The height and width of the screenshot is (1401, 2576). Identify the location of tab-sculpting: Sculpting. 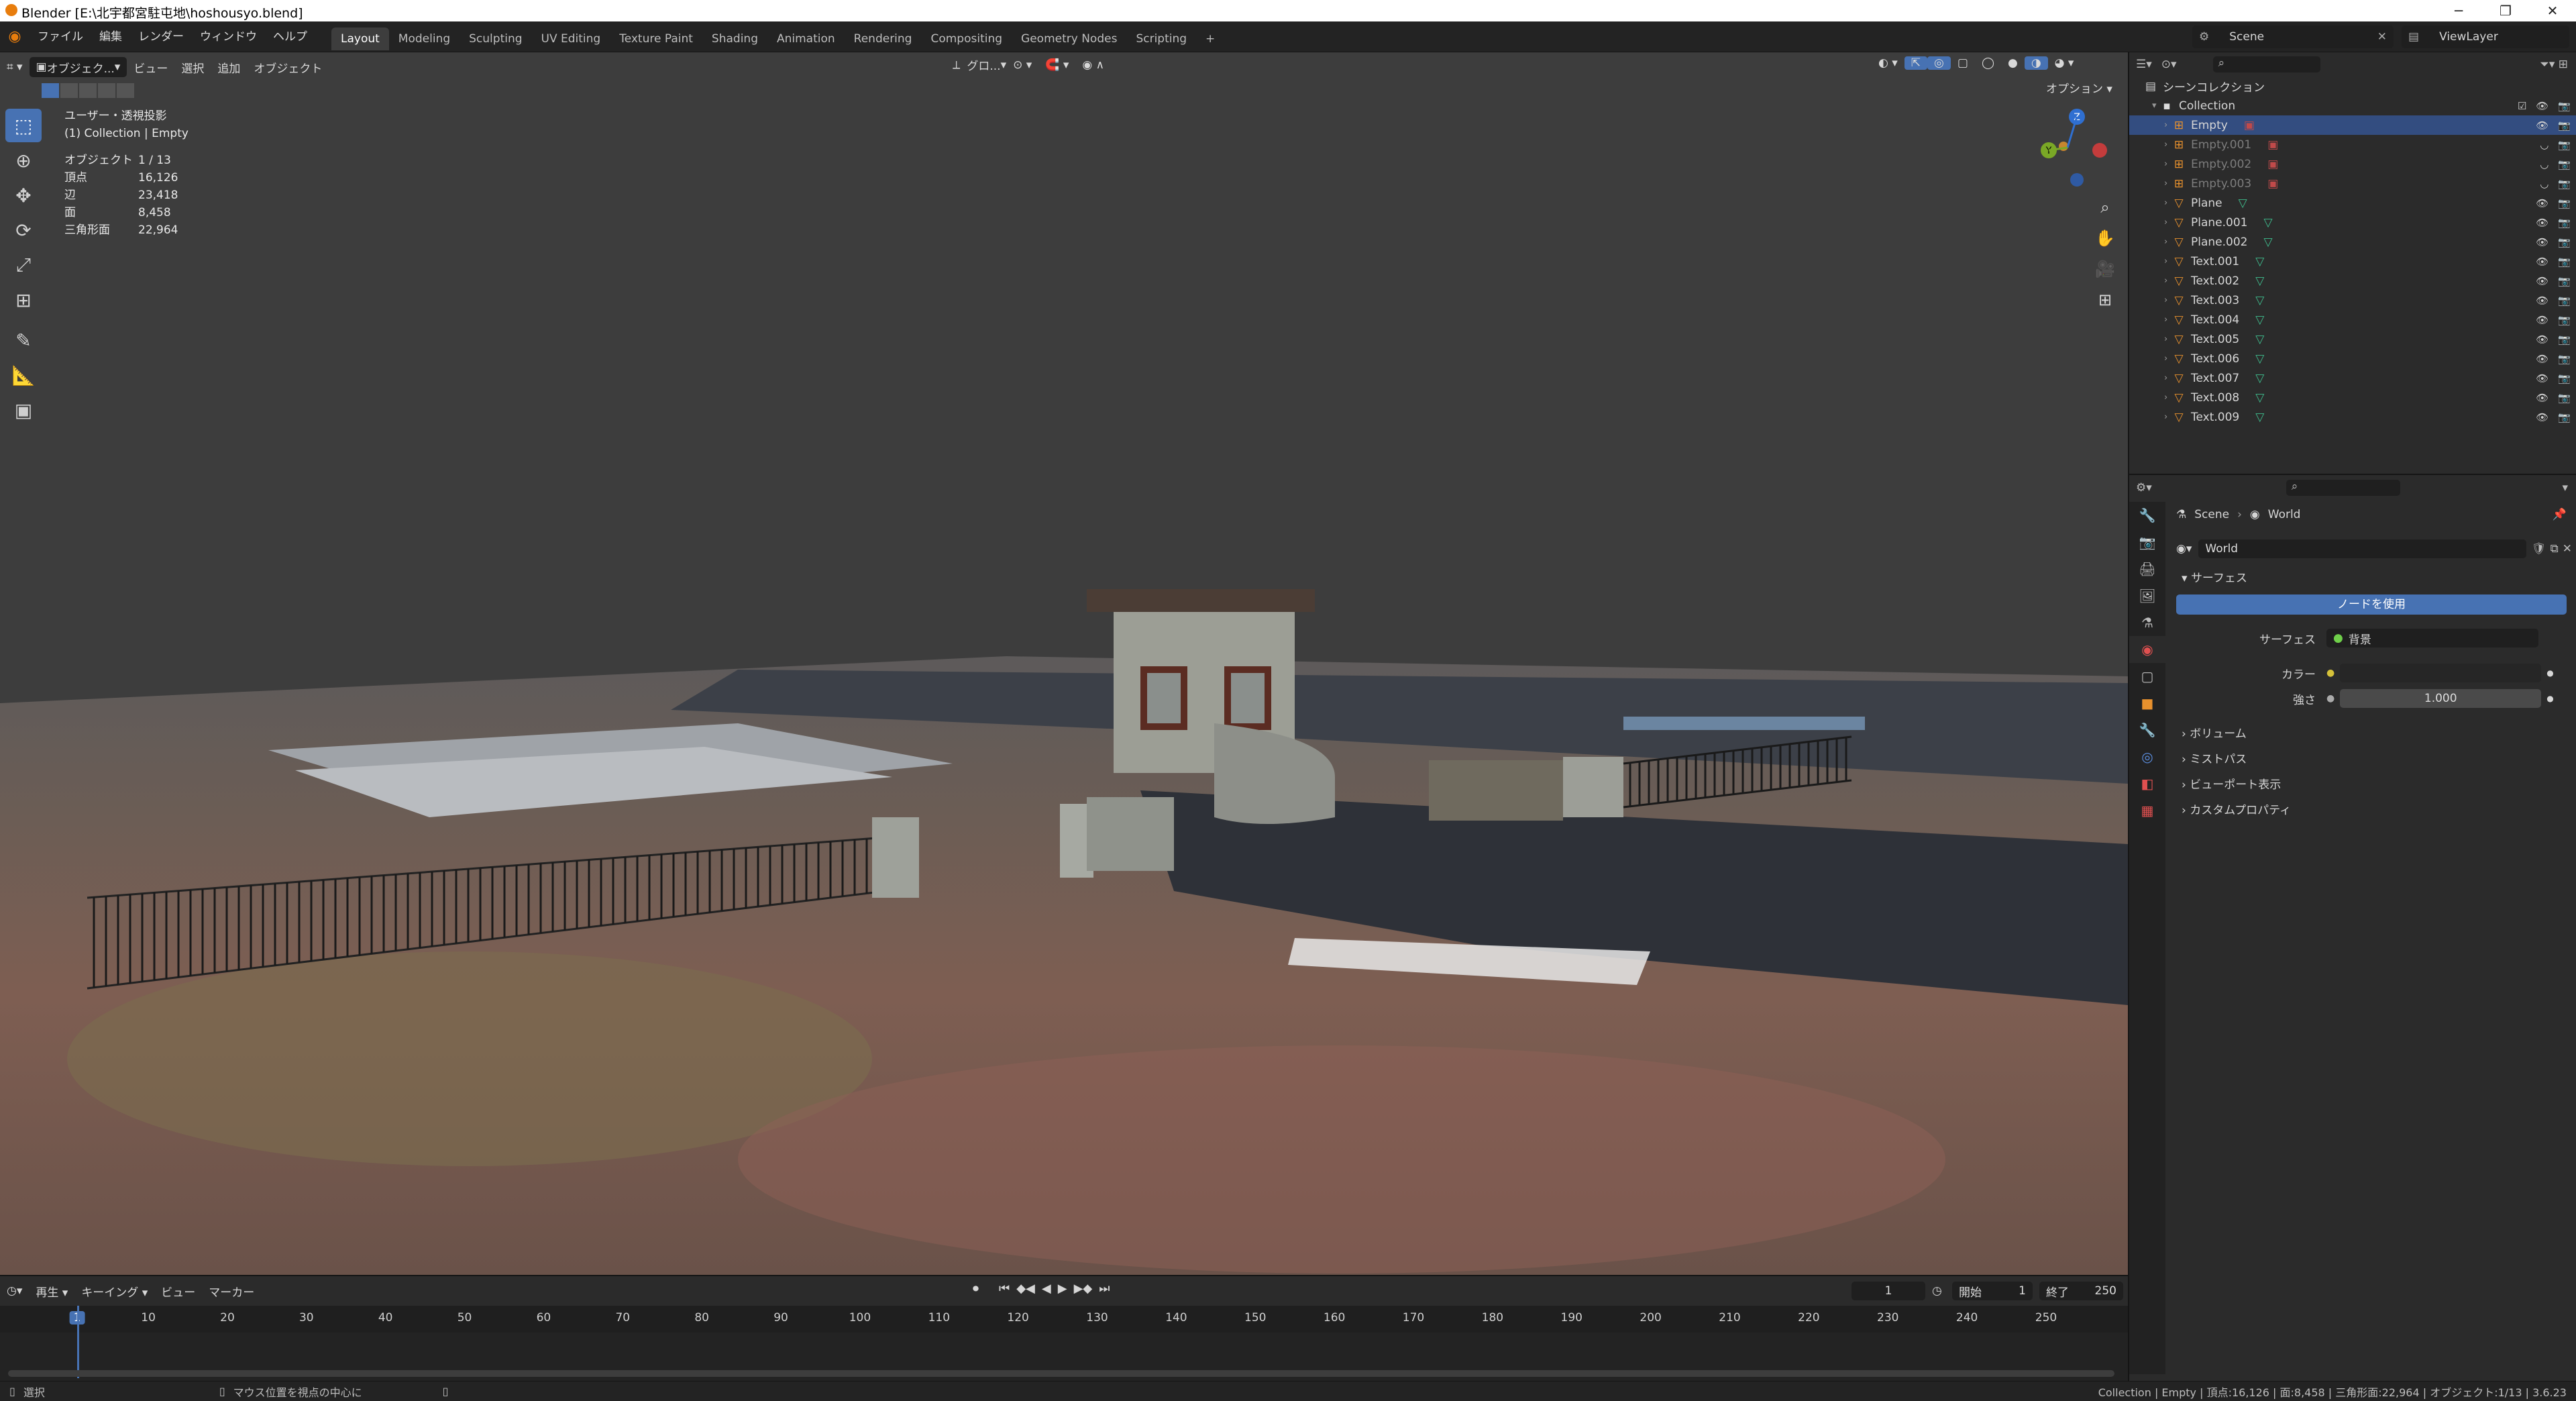
(495, 39).